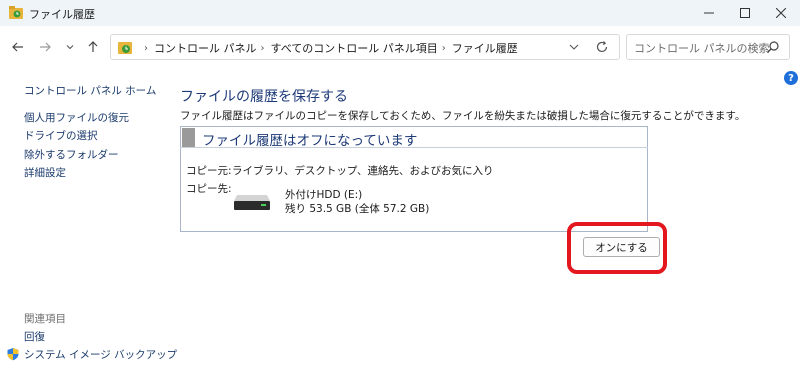  What do you see at coordinates (400, 13) in the screenshot?
I see `title-bar` at bounding box center [400, 13].